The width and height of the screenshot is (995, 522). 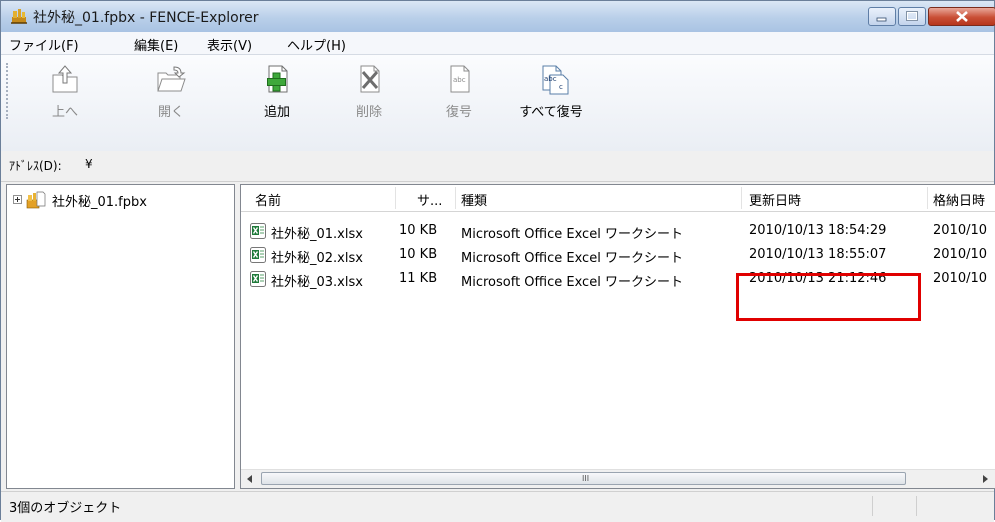 I want to click on toolbar-grip, so click(x=8, y=91).